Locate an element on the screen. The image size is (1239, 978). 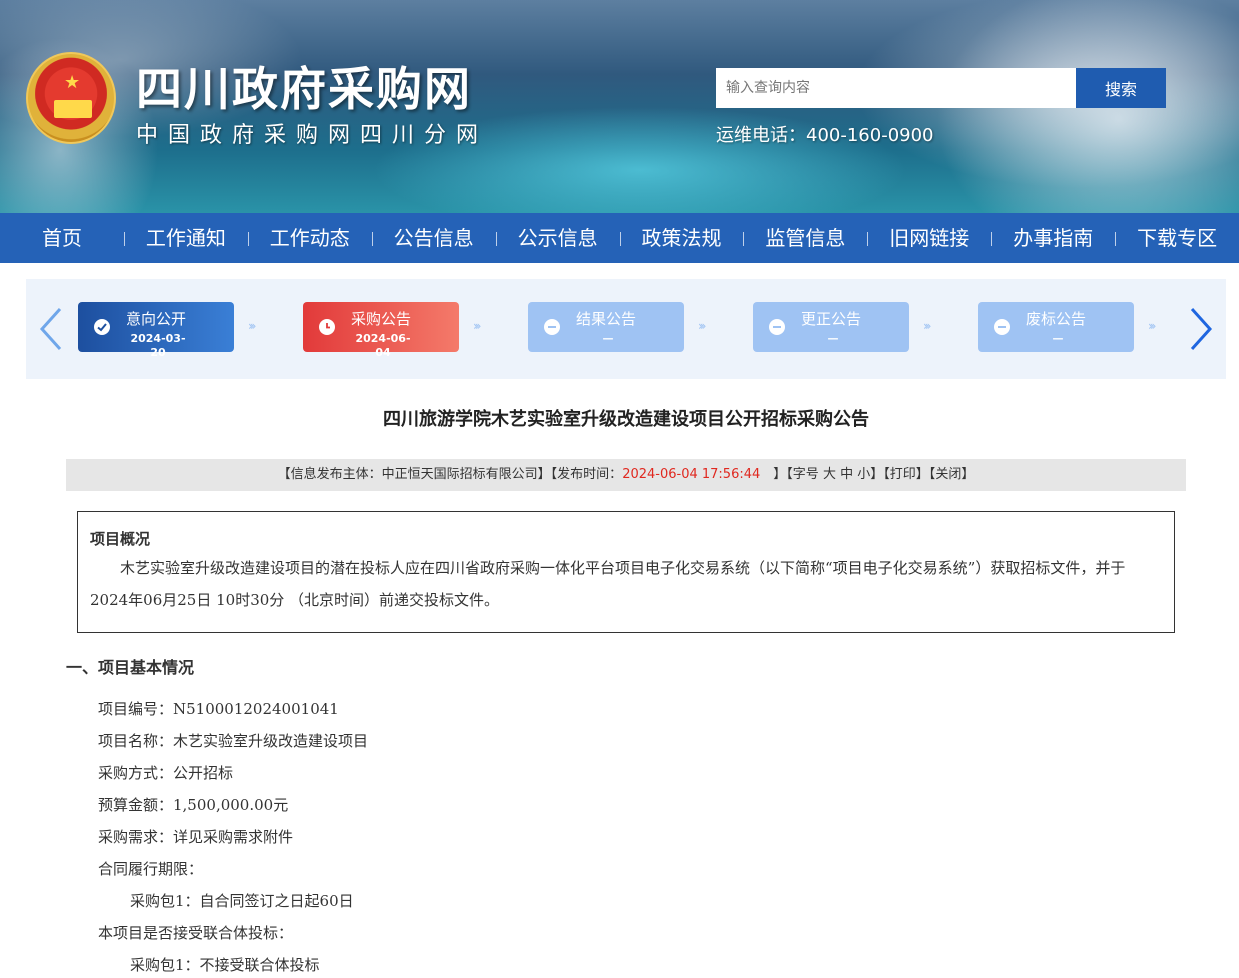
step-correction-notice: 更正公告 — is located at coordinates (831, 327).